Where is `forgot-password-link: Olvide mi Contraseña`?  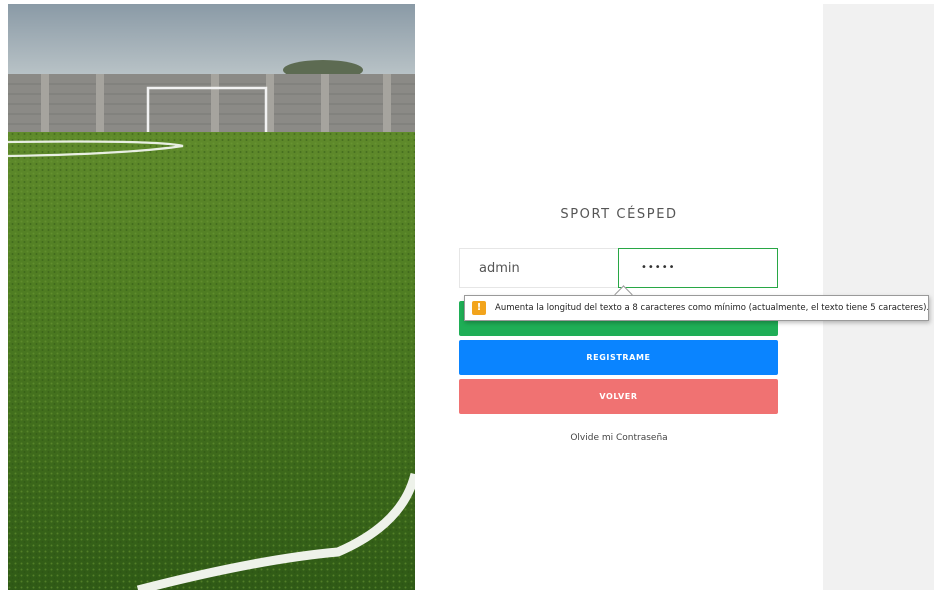
forgot-password-link: Olvide mi Contraseña is located at coordinates (619, 438).